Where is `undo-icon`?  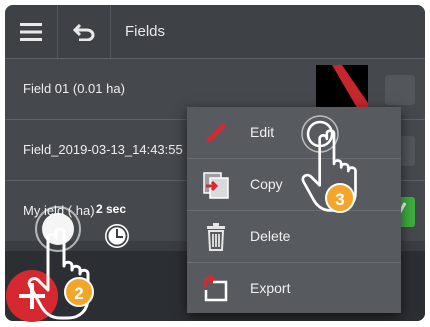 undo-icon is located at coordinates (84, 32).